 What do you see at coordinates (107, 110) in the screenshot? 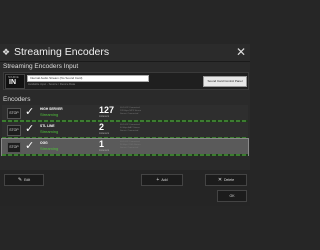
I see `listener-count: 127` at bounding box center [107, 110].